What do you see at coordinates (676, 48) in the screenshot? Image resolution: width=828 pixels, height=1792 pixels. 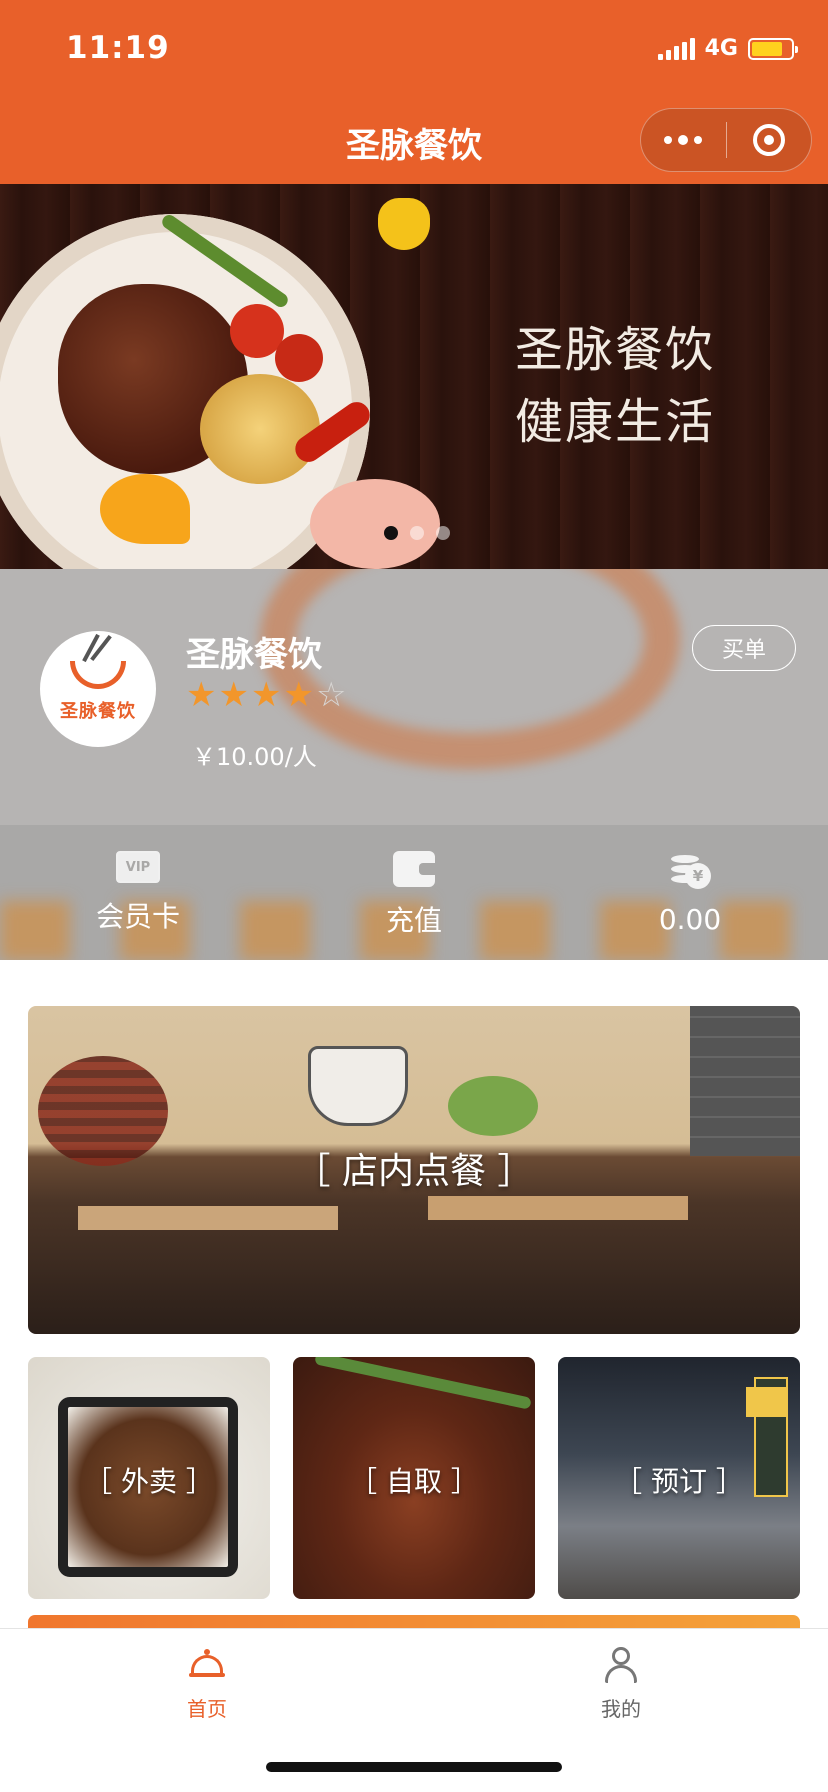 I see `signal-icon` at bounding box center [676, 48].